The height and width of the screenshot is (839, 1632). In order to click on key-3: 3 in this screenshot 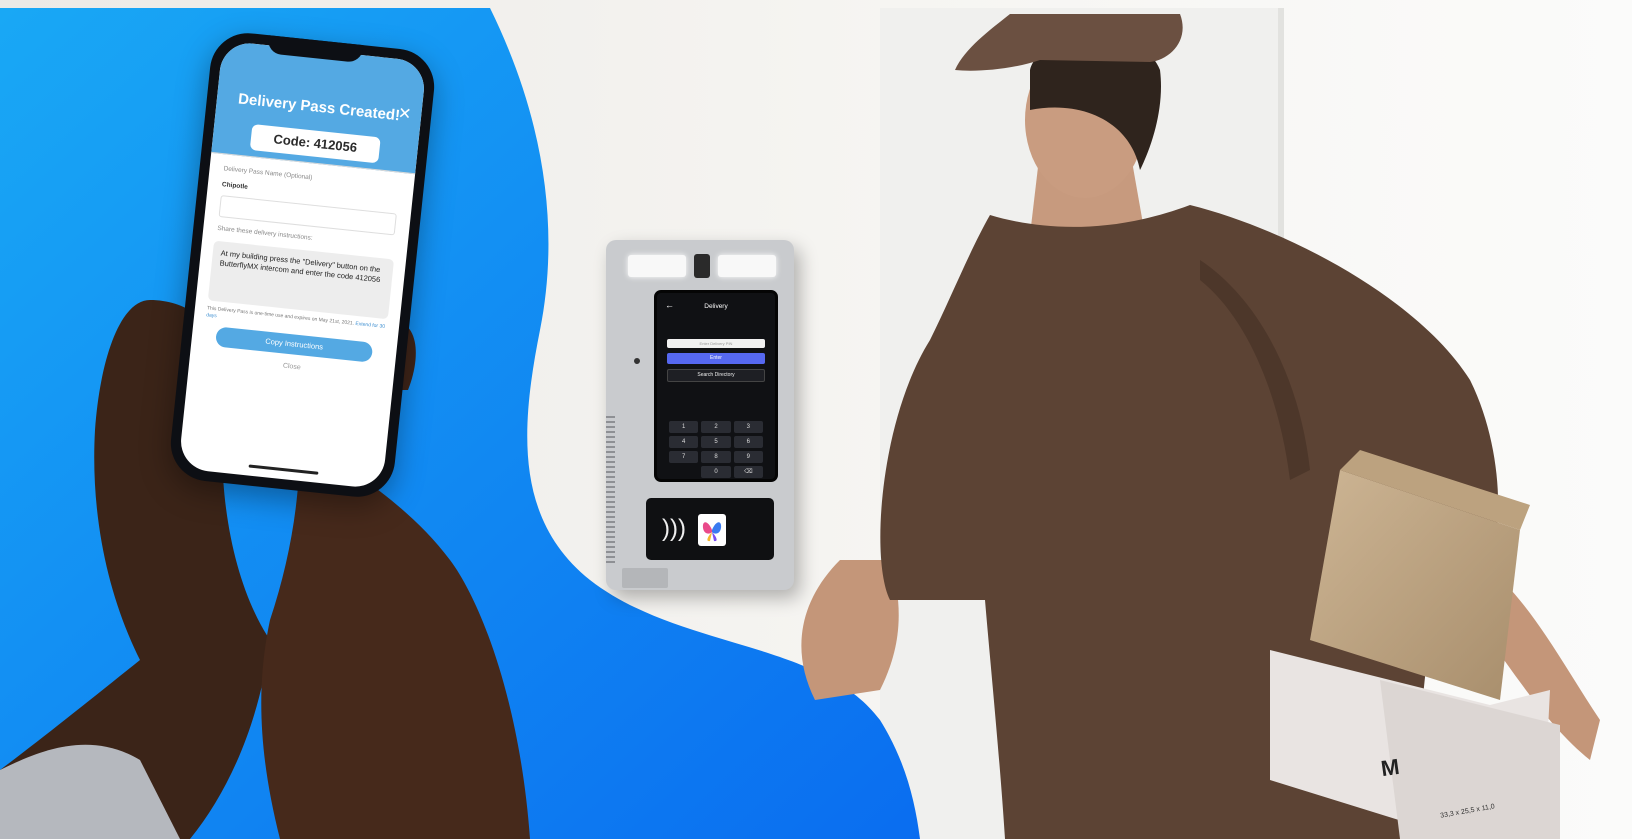, I will do `click(748, 427)`.